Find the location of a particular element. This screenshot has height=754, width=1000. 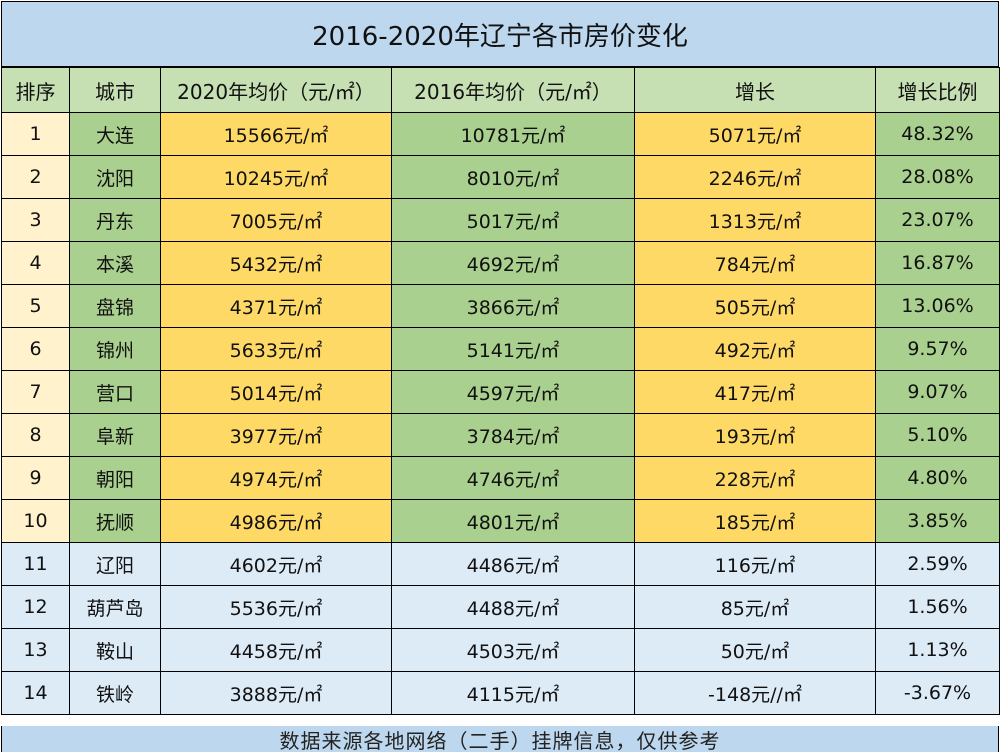

table-row: 3 丹东 7005元/㎡ 5017元/㎡ 1313元/㎡ 23.07% is located at coordinates (500, 220).